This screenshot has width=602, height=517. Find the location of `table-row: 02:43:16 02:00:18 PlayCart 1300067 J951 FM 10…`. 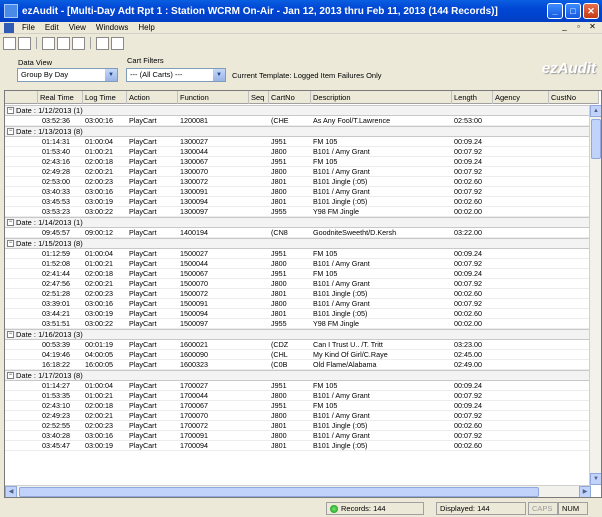

table-row: 02:43:16 02:00:18 PlayCart 1300067 J951 FM 10… is located at coordinates (298, 162).